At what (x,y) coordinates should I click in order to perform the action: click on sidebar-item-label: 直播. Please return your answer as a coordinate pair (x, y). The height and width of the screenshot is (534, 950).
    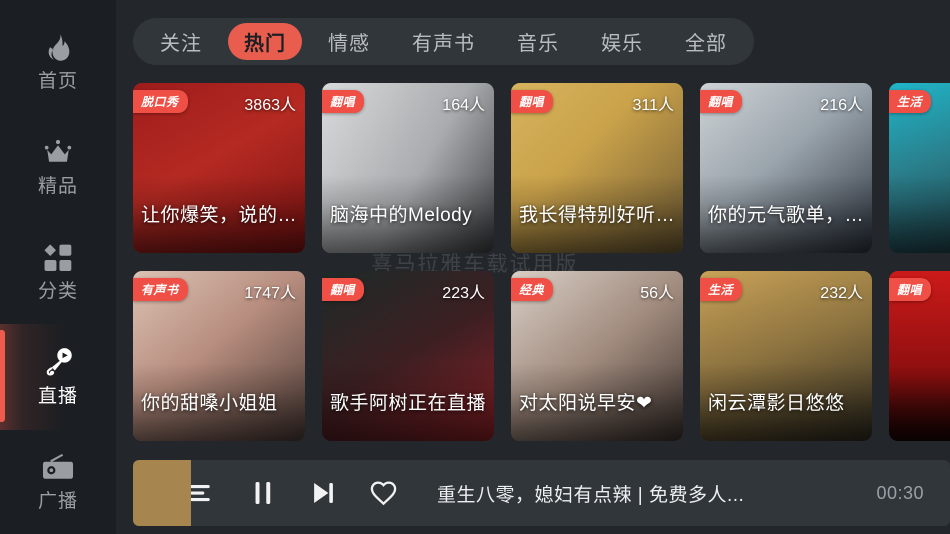
    Looking at the image, I should click on (57, 397).